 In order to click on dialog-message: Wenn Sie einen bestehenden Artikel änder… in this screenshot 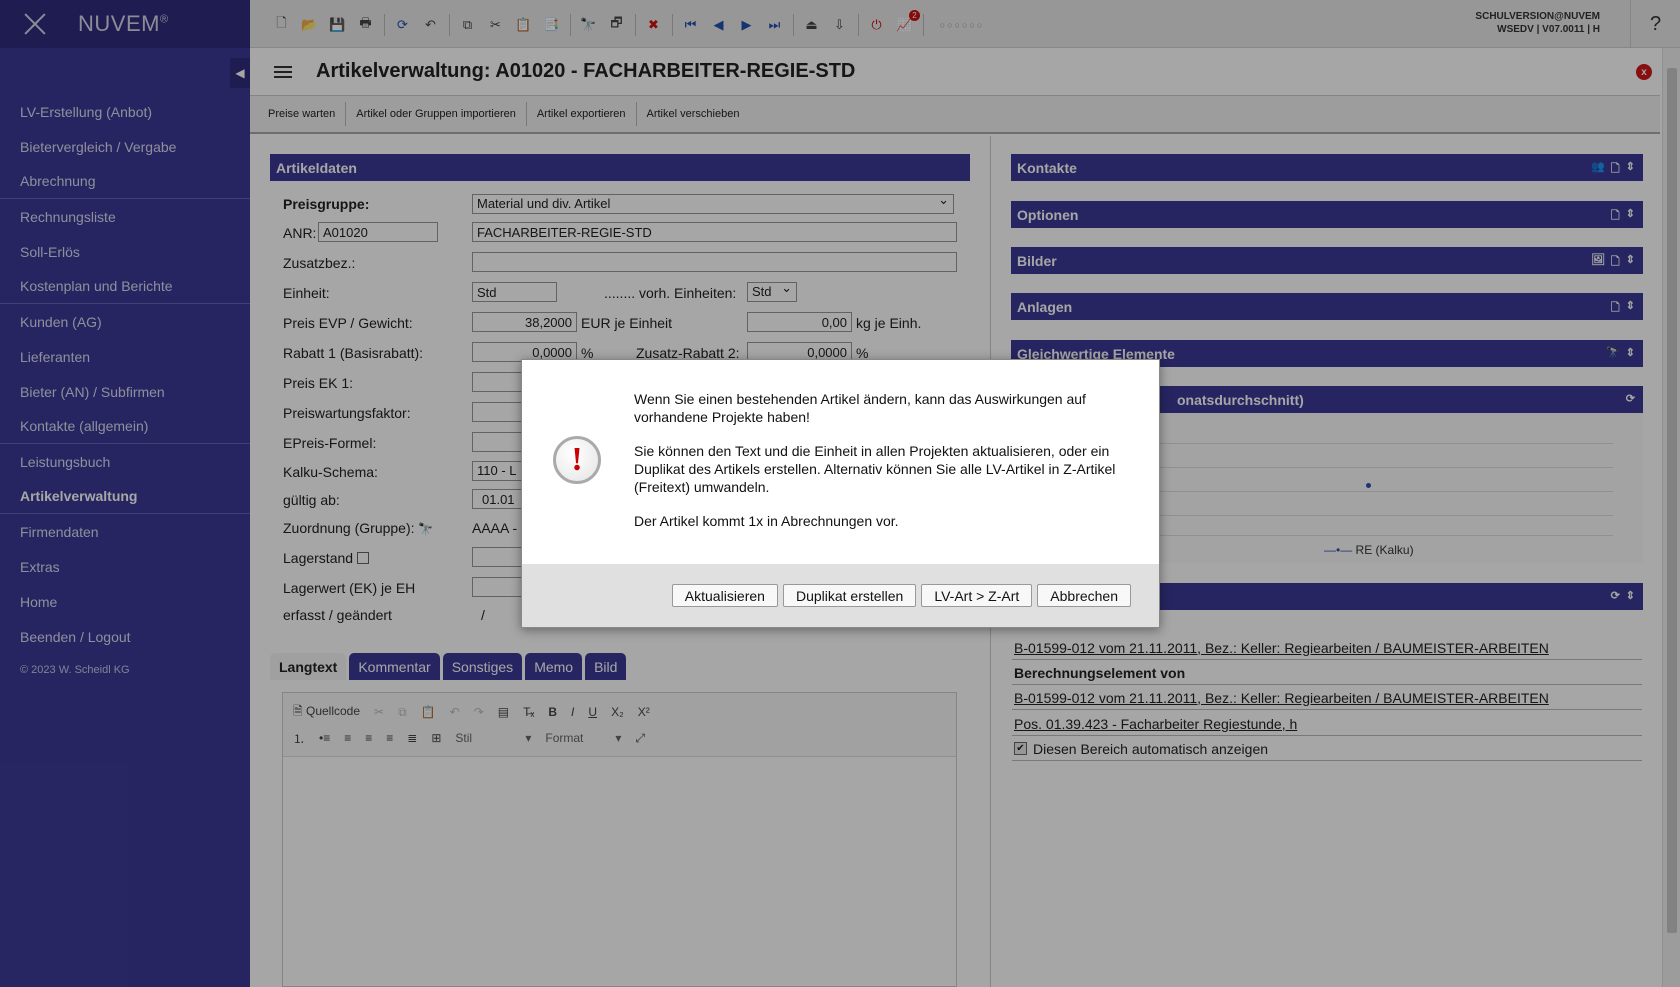, I will do `click(884, 468)`.